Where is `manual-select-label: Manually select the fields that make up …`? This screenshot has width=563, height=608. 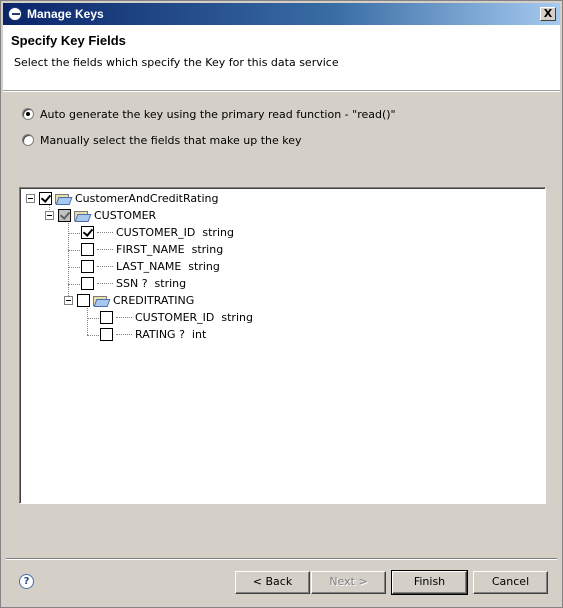 manual-select-label: Manually select the fields that make up … is located at coordinates (171, 140).